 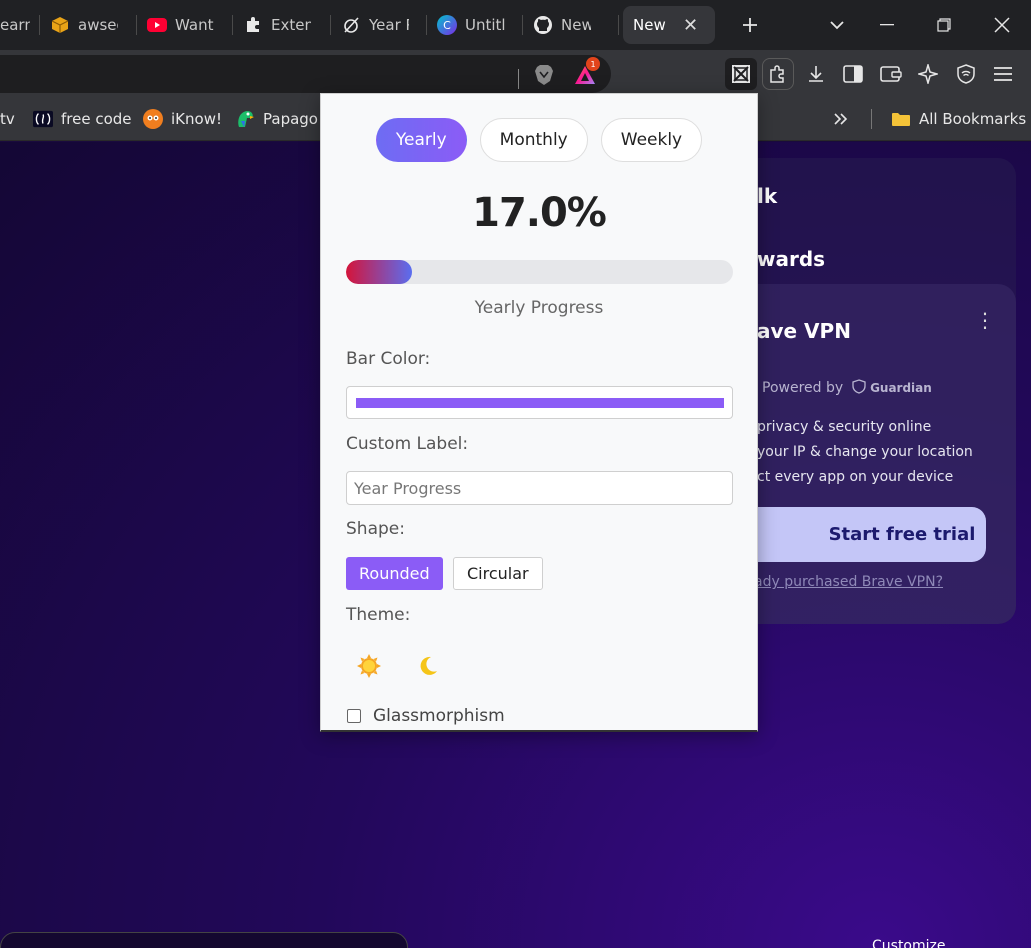 I want to click on iknow-owl-icon, so click(x=153, y=119).